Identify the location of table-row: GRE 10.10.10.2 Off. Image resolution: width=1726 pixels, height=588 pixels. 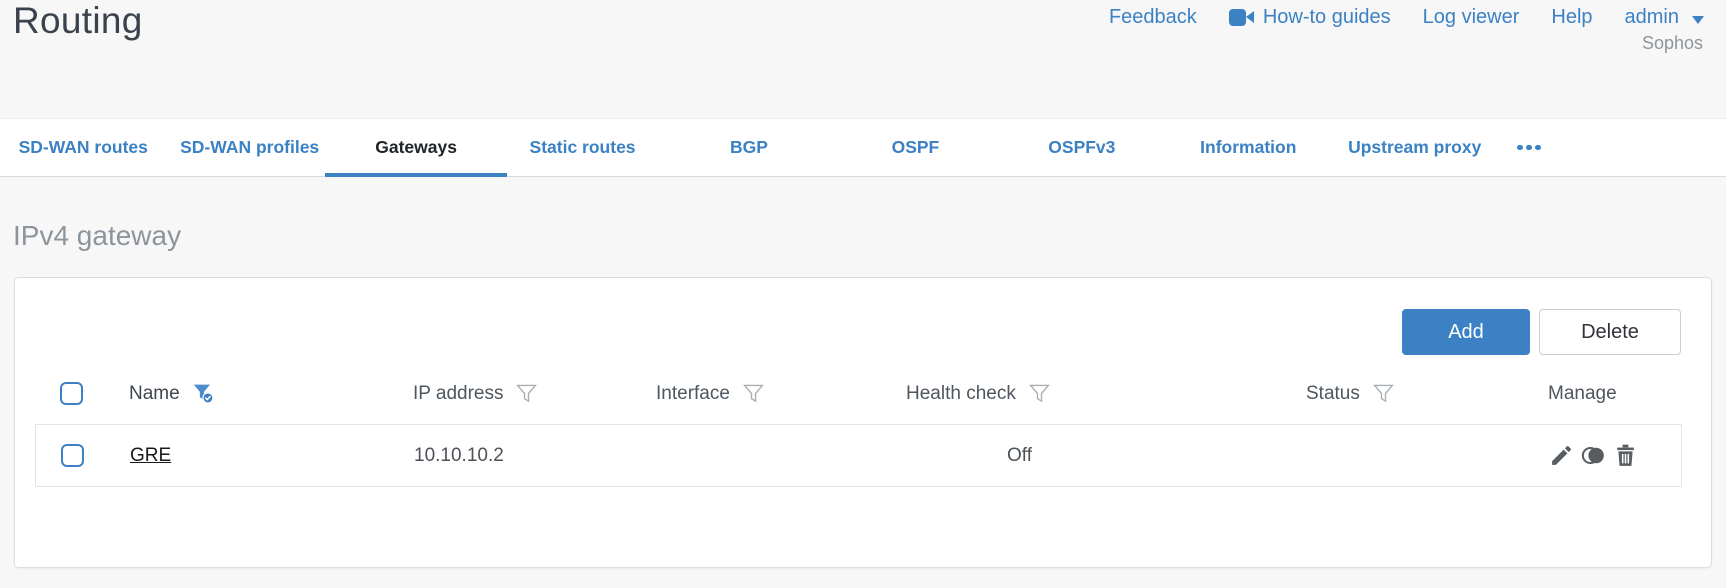
(858, 455).